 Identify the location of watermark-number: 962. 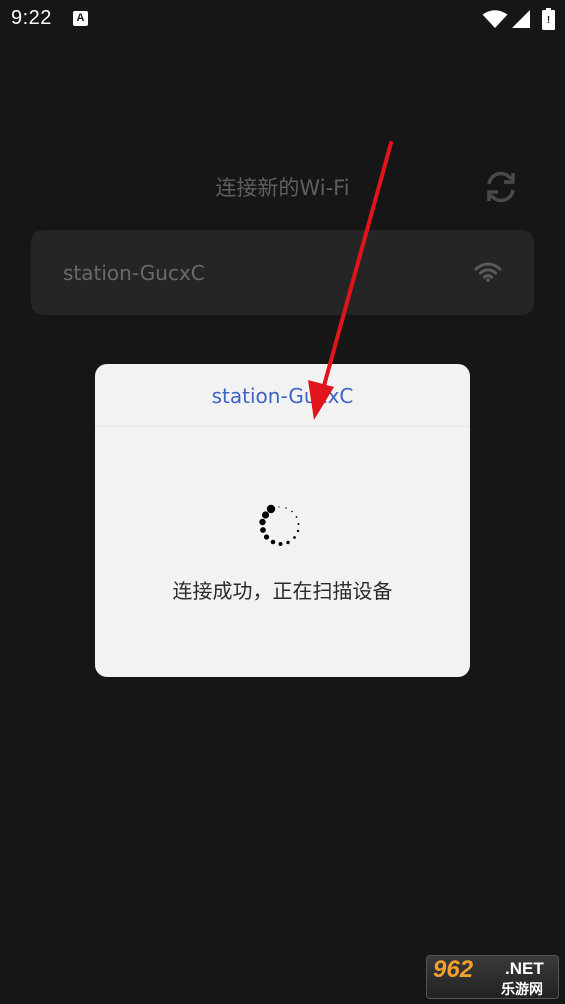
(453, 969).